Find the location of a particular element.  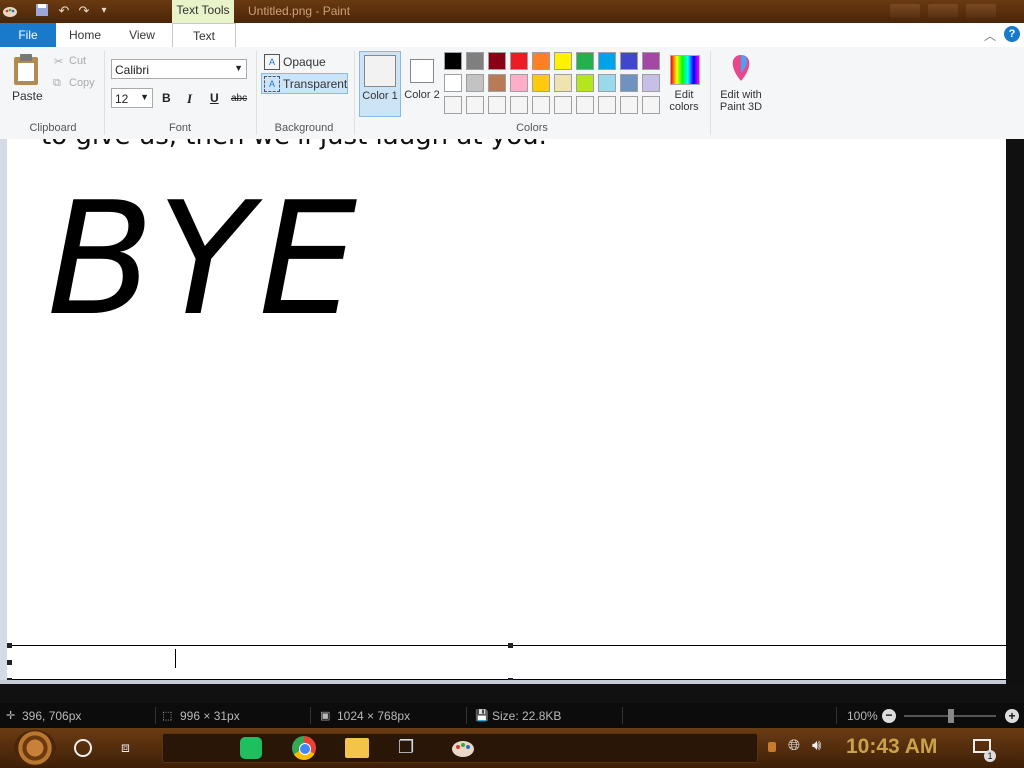

edit-colors-icon is located at coordinates (685, 70).